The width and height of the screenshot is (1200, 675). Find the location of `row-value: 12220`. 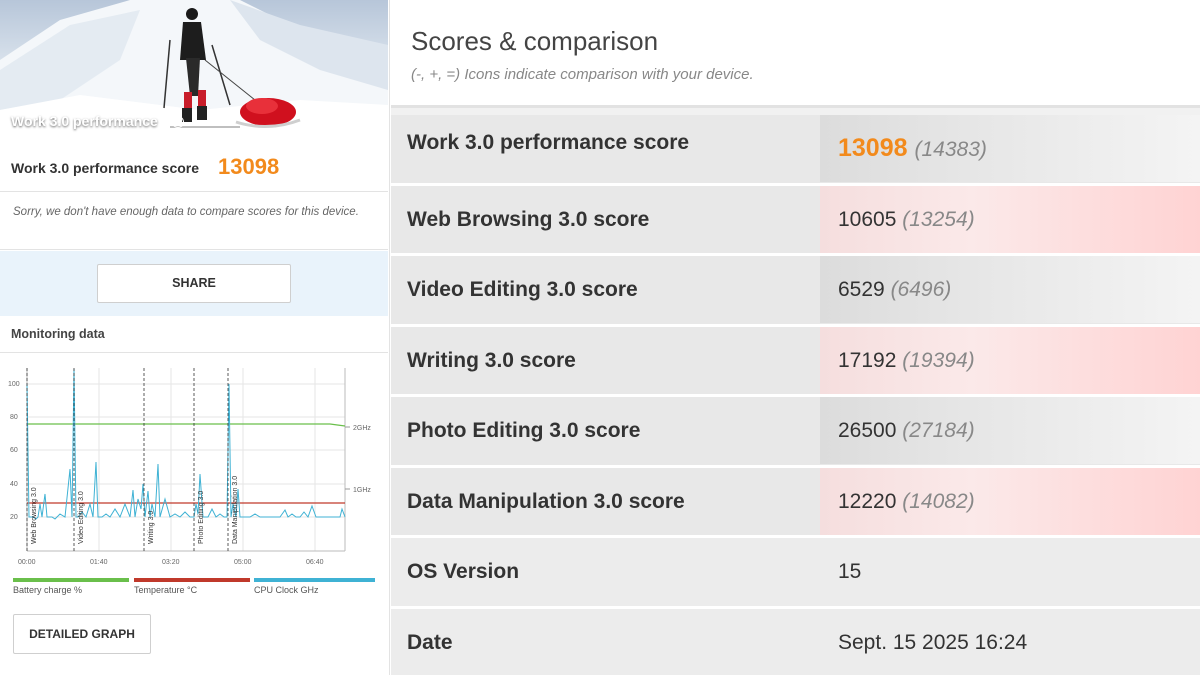

row-value: 12220 is located at coordinates (867, 501).